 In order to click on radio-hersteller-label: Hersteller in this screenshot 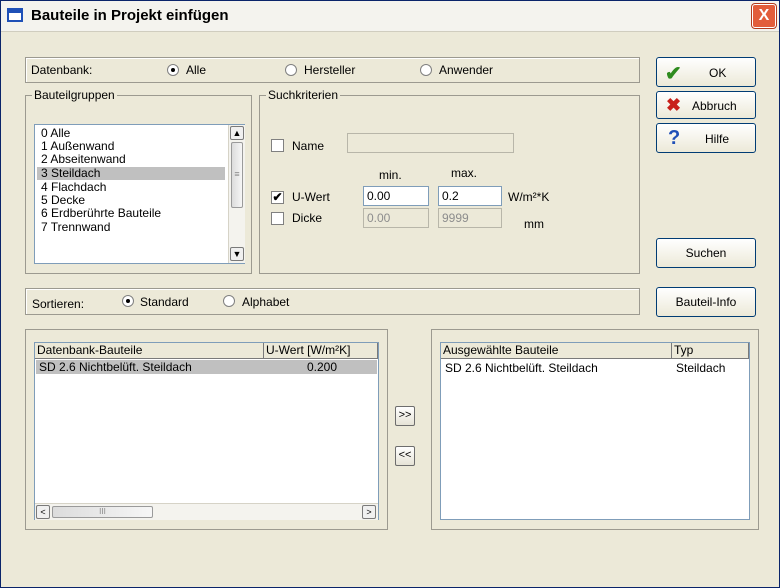, I will do `click(329, 70)`.